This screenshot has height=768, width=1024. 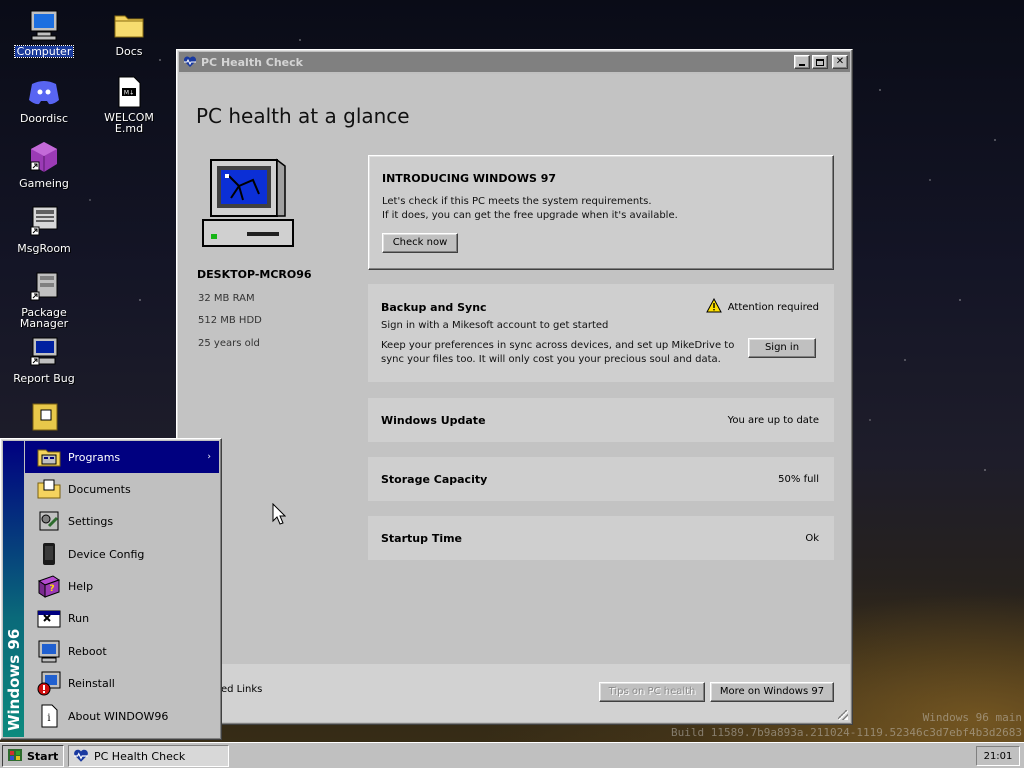 What do you see at coordinates (129, 33) in the screenshot?
I see `desktop-icon-docs: Docs` at bounding box center [129, 33].